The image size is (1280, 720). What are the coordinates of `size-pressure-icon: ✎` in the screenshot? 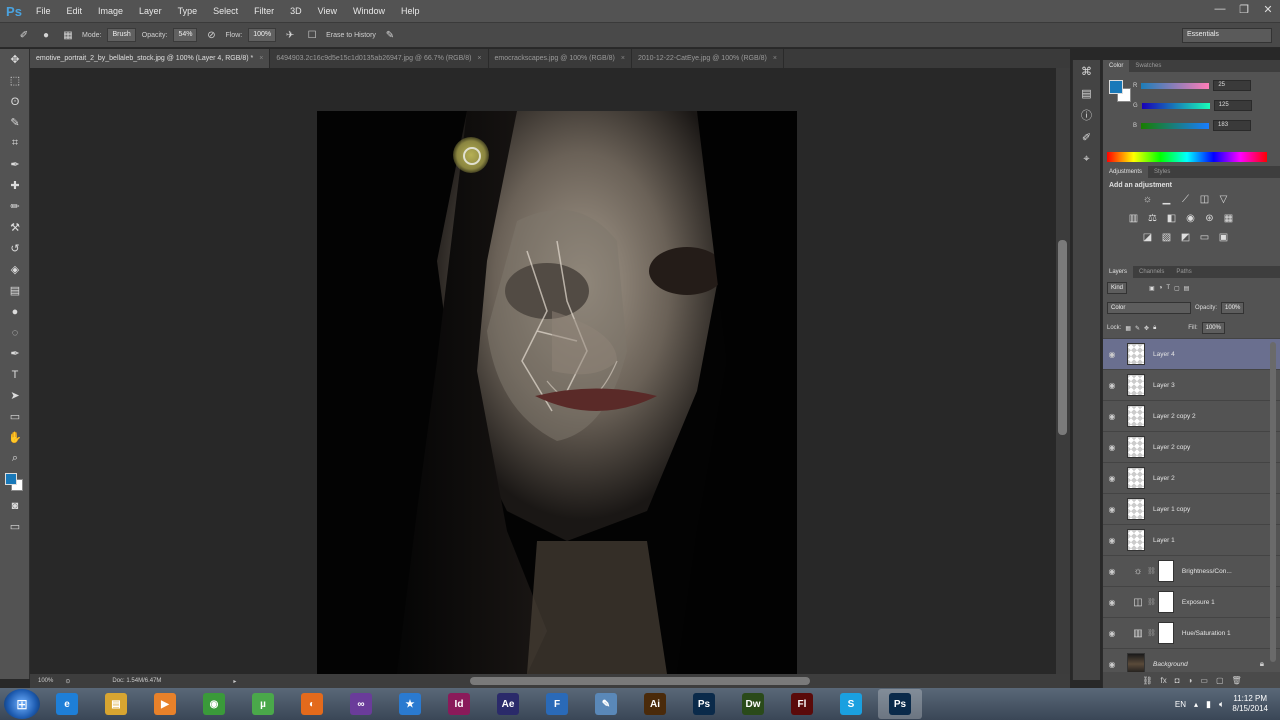 It's located at (390, 35).